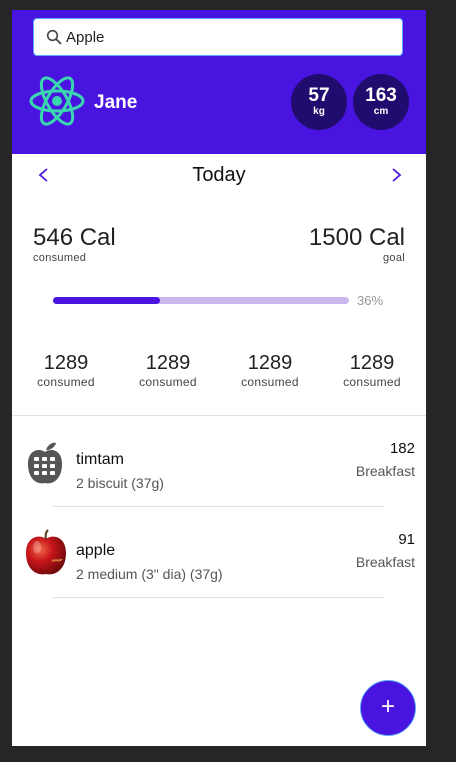 Image resolution: width=456 pixels, height=762 pixels. Describe the element at coordinates (46, 552) in the screenshot. I see `apple-image` at that location.